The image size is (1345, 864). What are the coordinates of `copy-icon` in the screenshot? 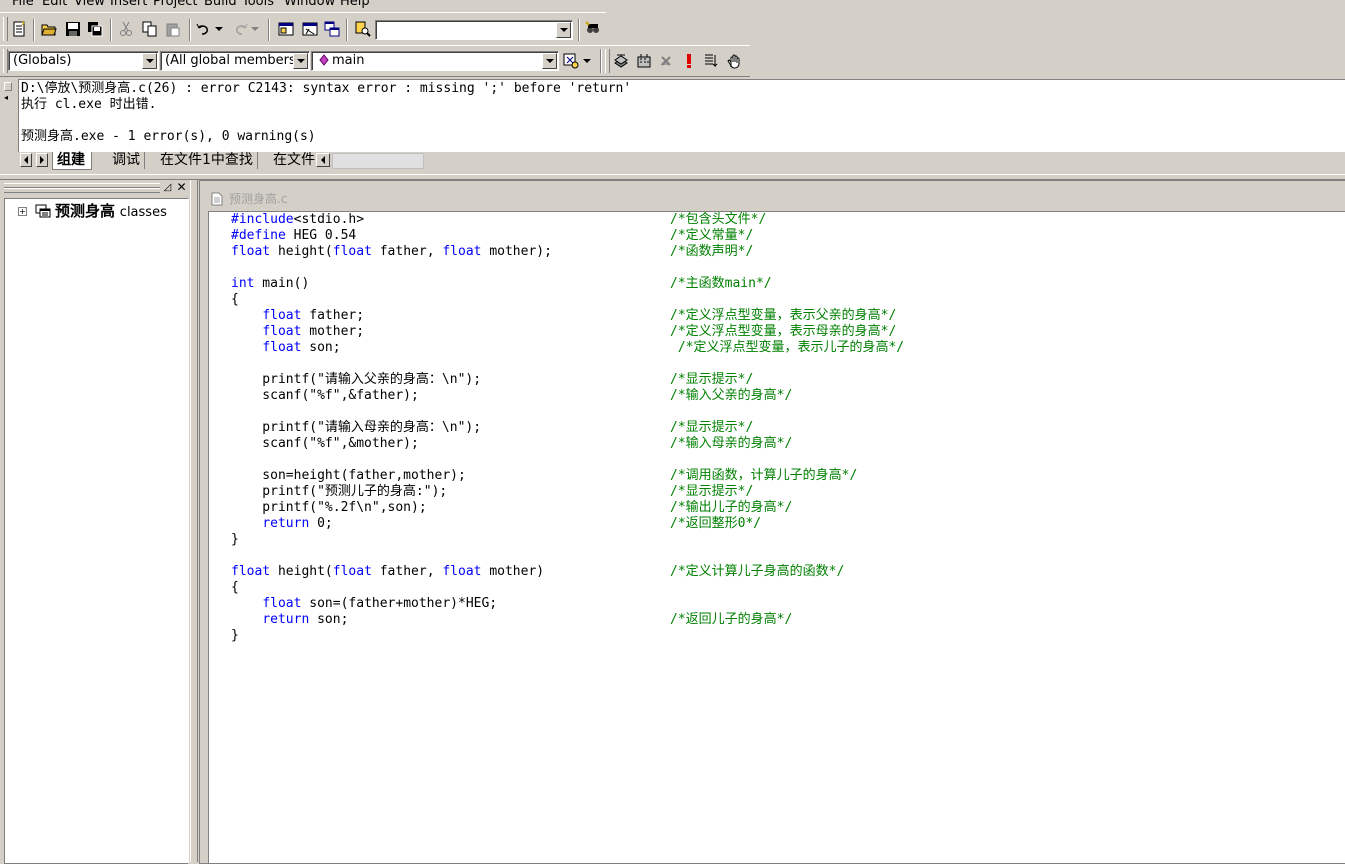 It's located at (150, 29).